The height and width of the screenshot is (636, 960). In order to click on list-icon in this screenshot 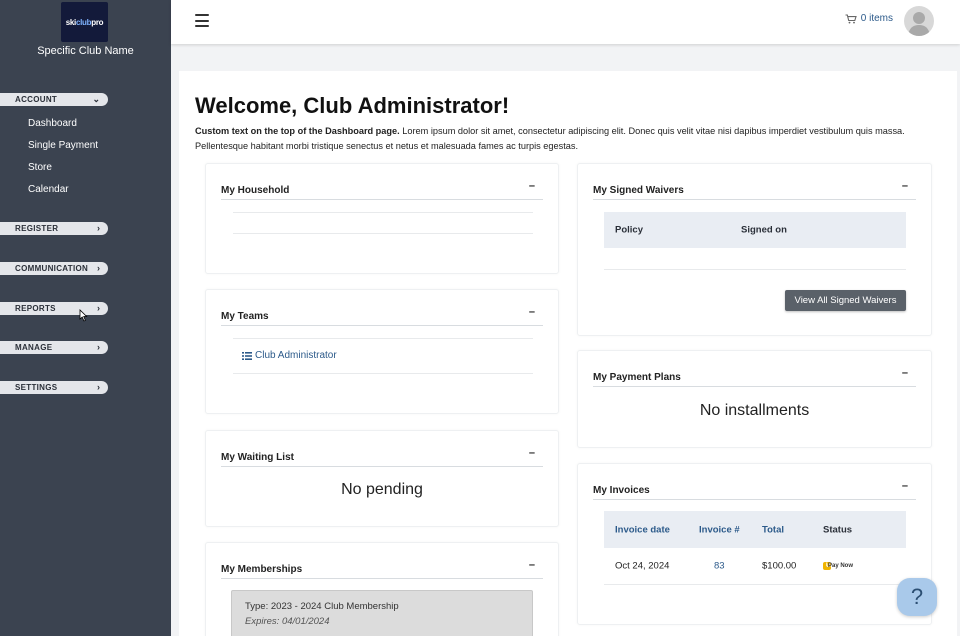, I will do `click(247, 355)`.